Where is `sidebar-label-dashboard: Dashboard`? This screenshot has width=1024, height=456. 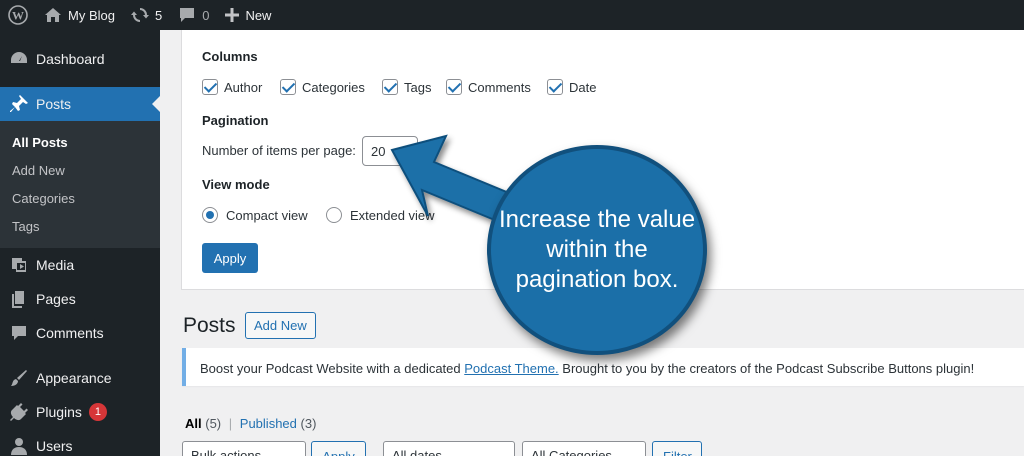 sidebar-label-dashboard: Dashboard is located at coordinates (70, 59).